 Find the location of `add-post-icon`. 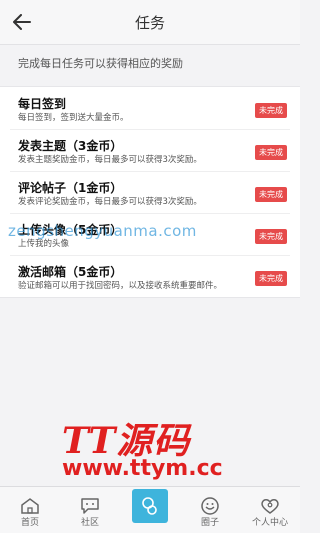

add-post-icon is located at coordinates (150, 506).